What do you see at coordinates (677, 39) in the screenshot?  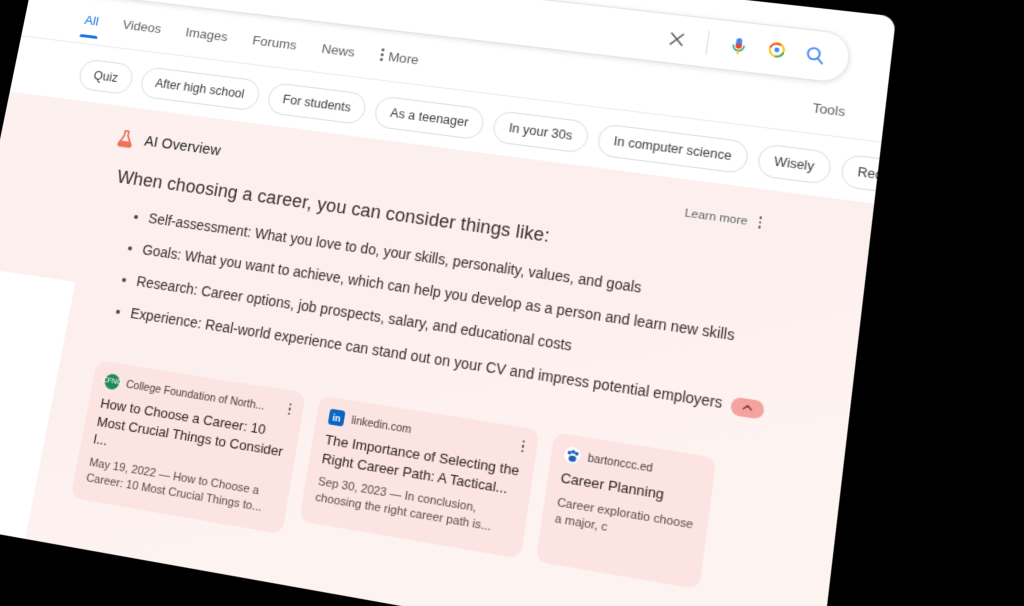 I see `close-icon` at bounding box center [677, 39].